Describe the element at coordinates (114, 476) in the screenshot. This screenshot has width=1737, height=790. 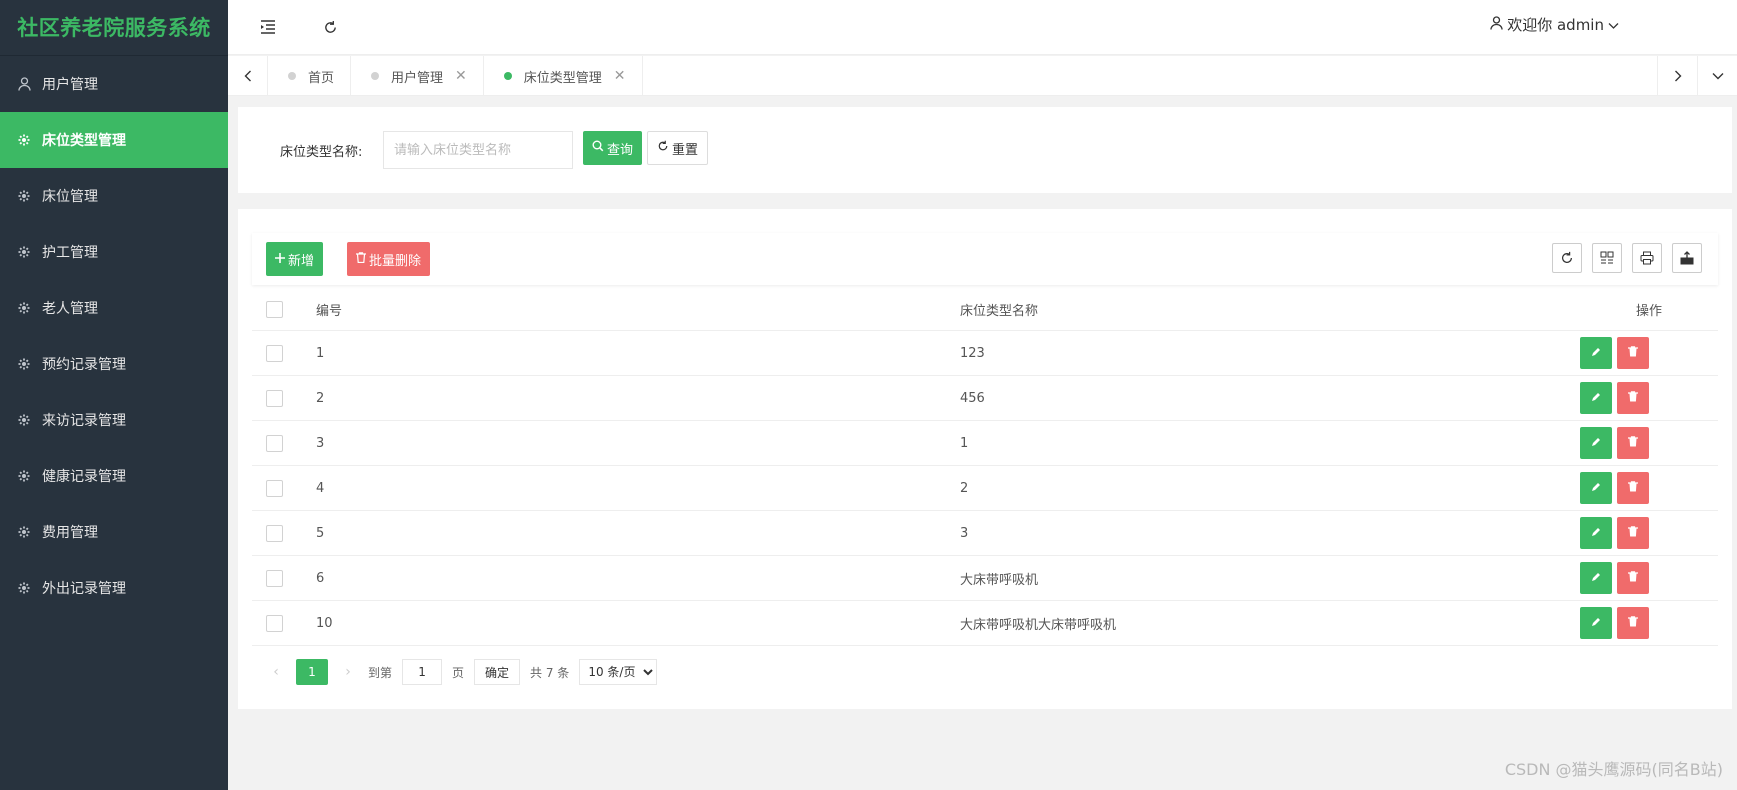
I see `sidebar-item-7: 健康记录管理` at that location.